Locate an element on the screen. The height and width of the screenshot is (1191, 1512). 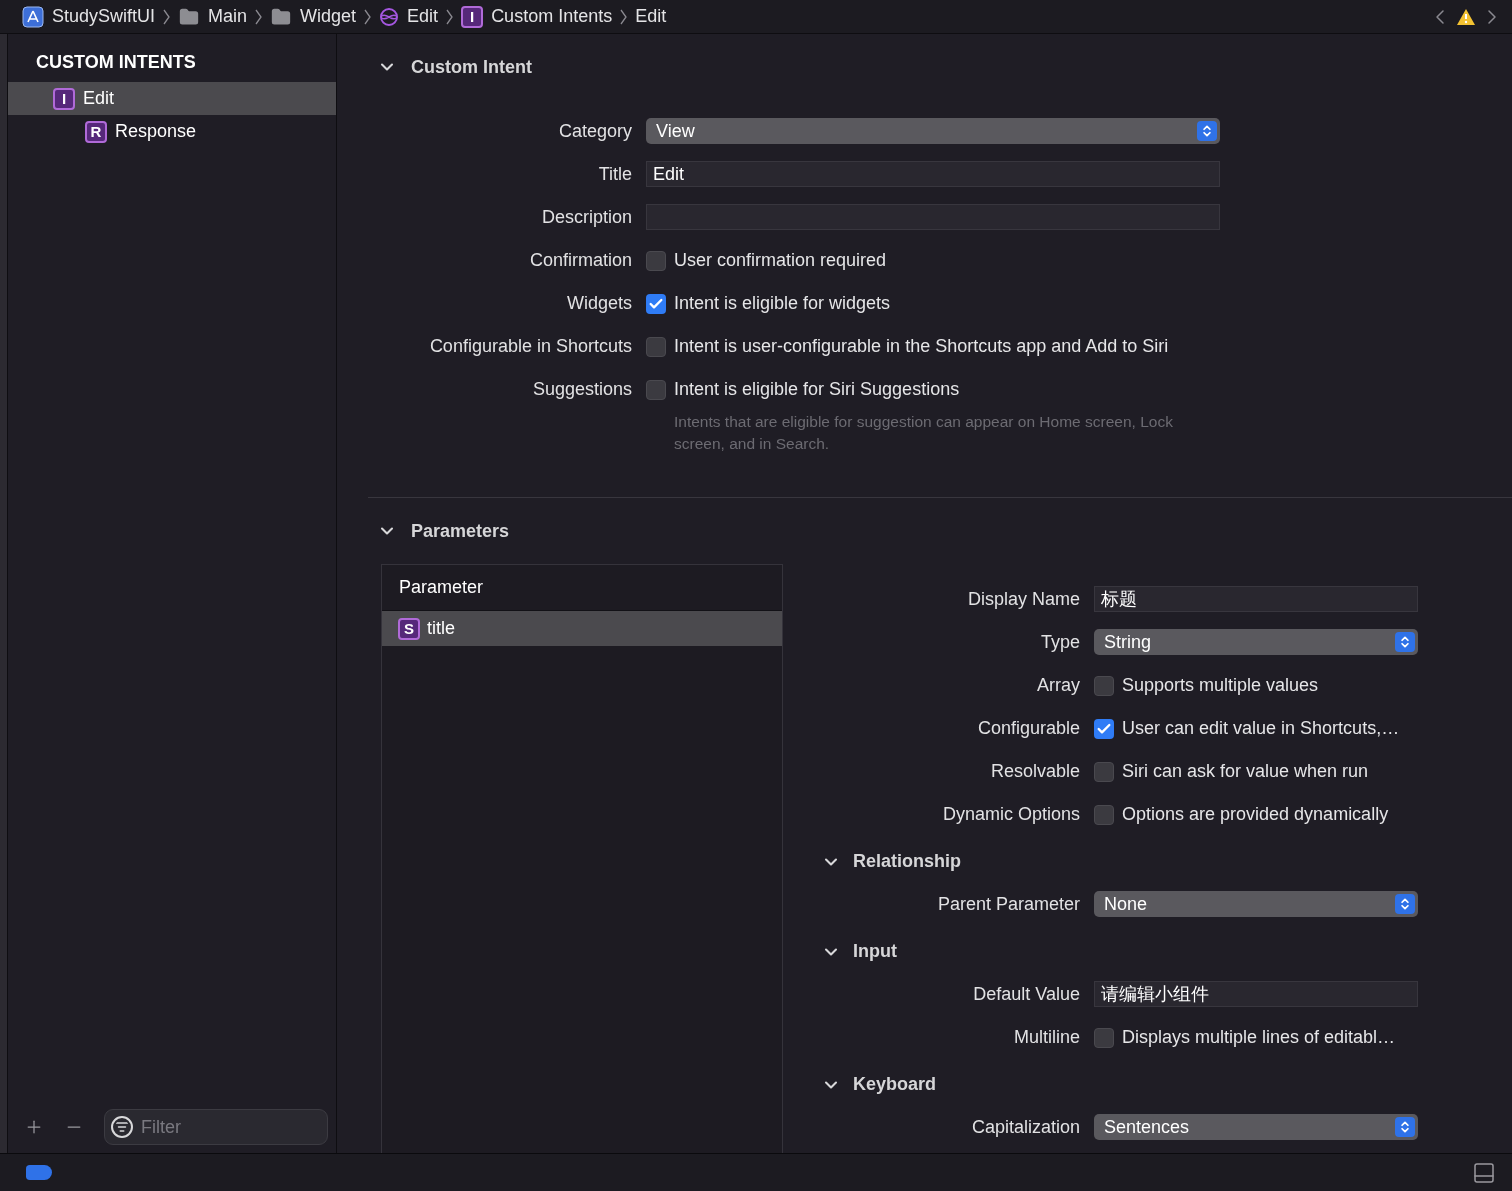
field-label: Multiline is located at coordinates (1046, 1037).